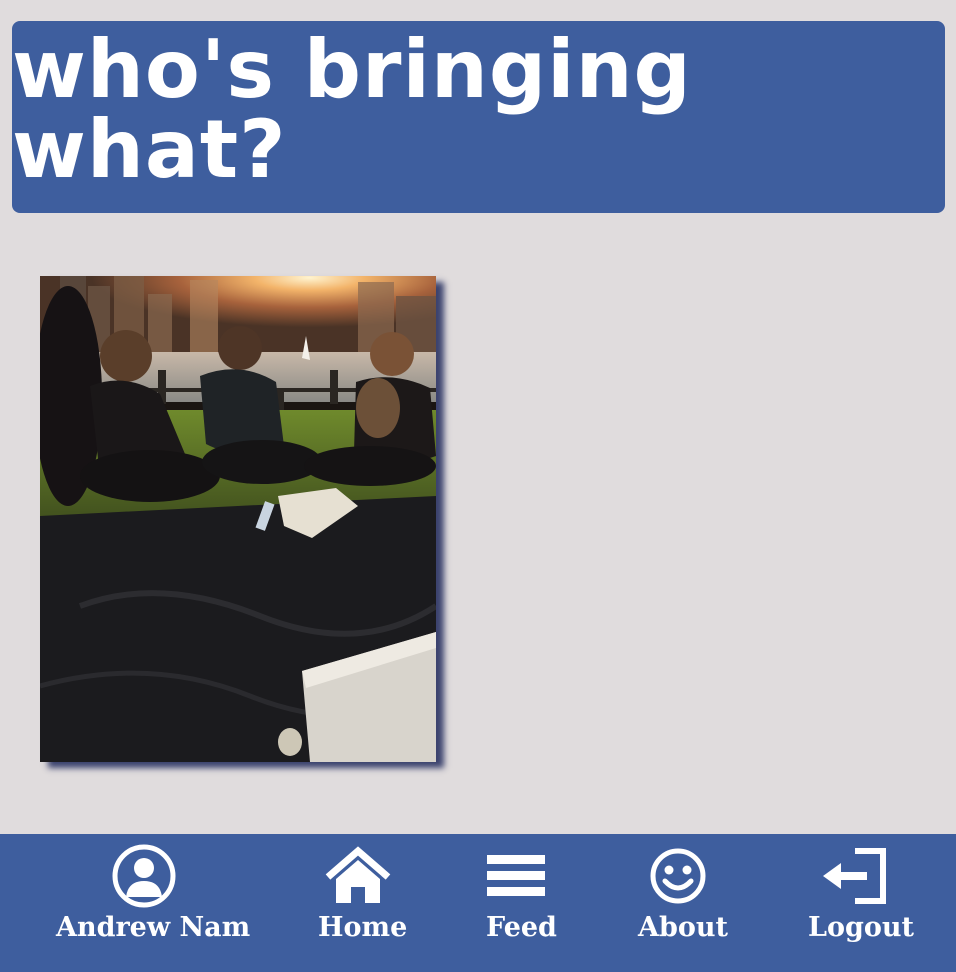 This screenshot has height=972, width=956. What do you see at coordinates (153, 927) in the screenshot?
I see `nav-label-profile: Andrew Nam` at bounding box center [153, 927].